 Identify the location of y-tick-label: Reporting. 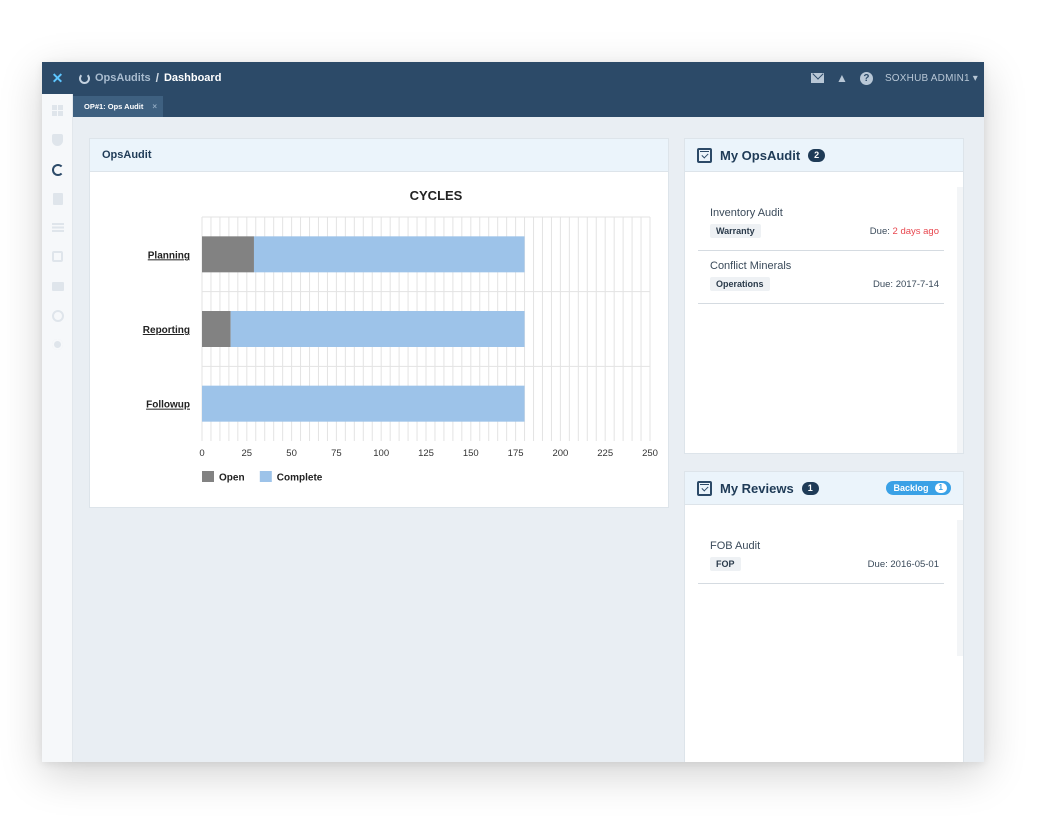
(166, 330).